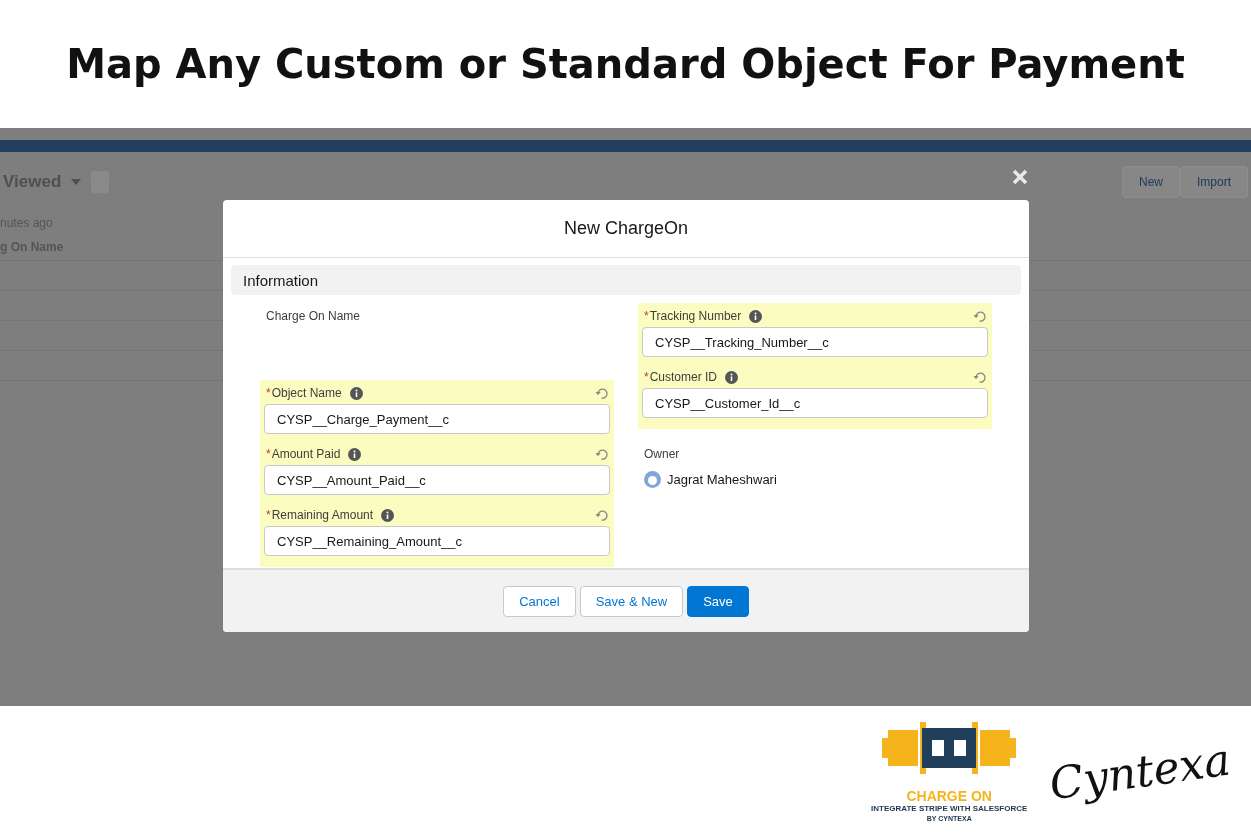  What do you see at coordinates (949, 795) in the screenshot?
I see `product-name: CHARGE ON` at bounding box center [949, 795].